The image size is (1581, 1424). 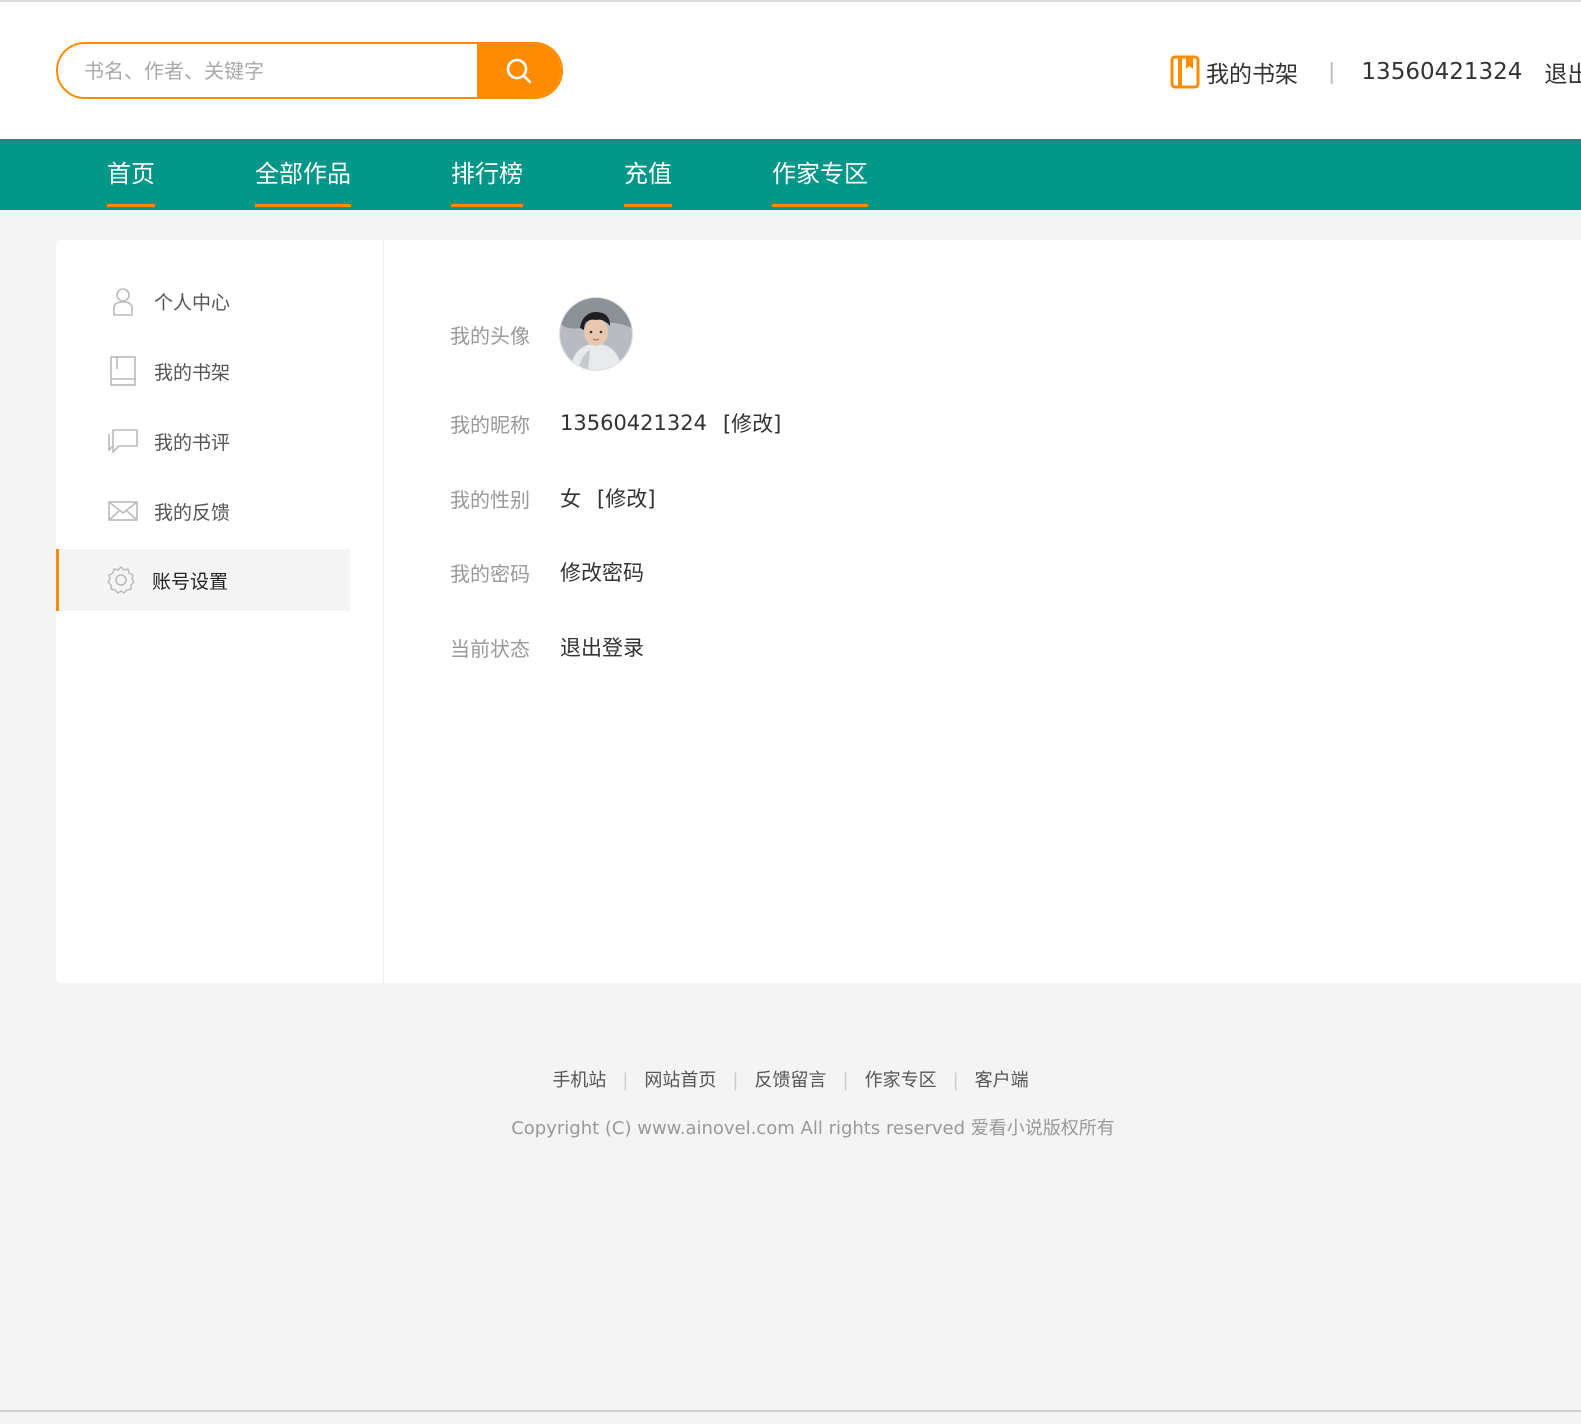 What do you see at coordinates (1002, 1080) in the screenshot?
I see `footer-link-client: 客户端` at bounding box center [1002, 1080].